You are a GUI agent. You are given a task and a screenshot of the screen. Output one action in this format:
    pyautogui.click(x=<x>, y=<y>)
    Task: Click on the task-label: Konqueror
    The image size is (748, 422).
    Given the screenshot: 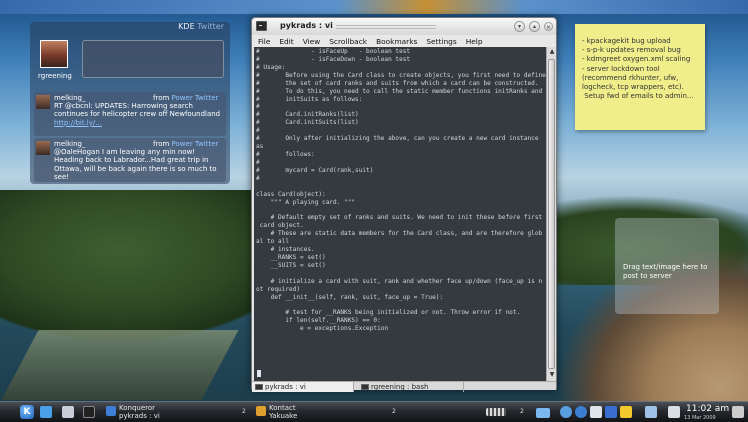 What is the action you would take?
    pyautogui.click(x=137, y=408)
    